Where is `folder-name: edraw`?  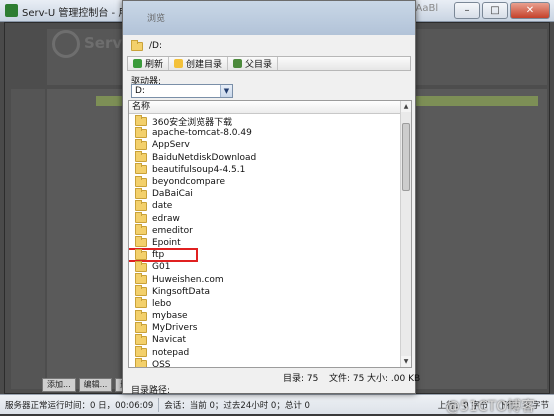 folder-name: edraw is located at coordinates (166, 218).